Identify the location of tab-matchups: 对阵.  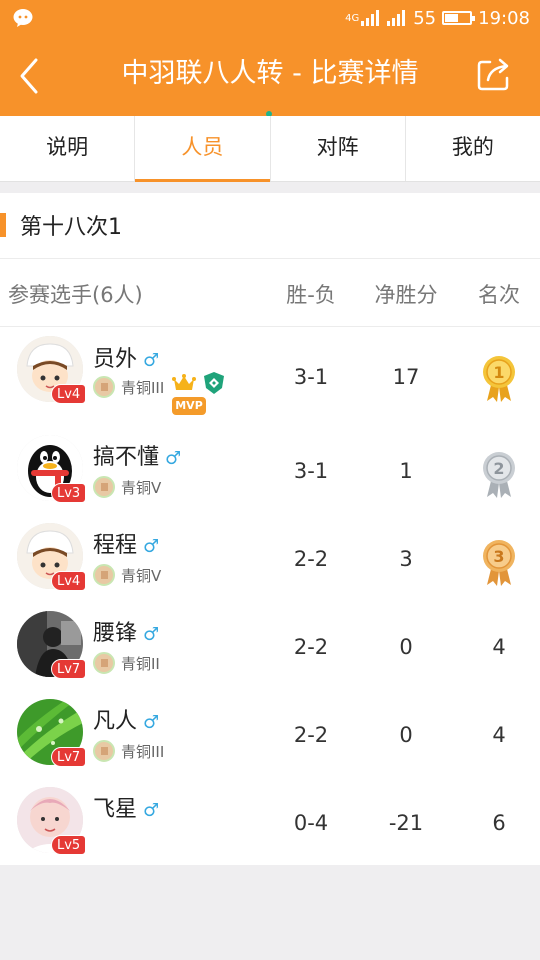
(338, 148).